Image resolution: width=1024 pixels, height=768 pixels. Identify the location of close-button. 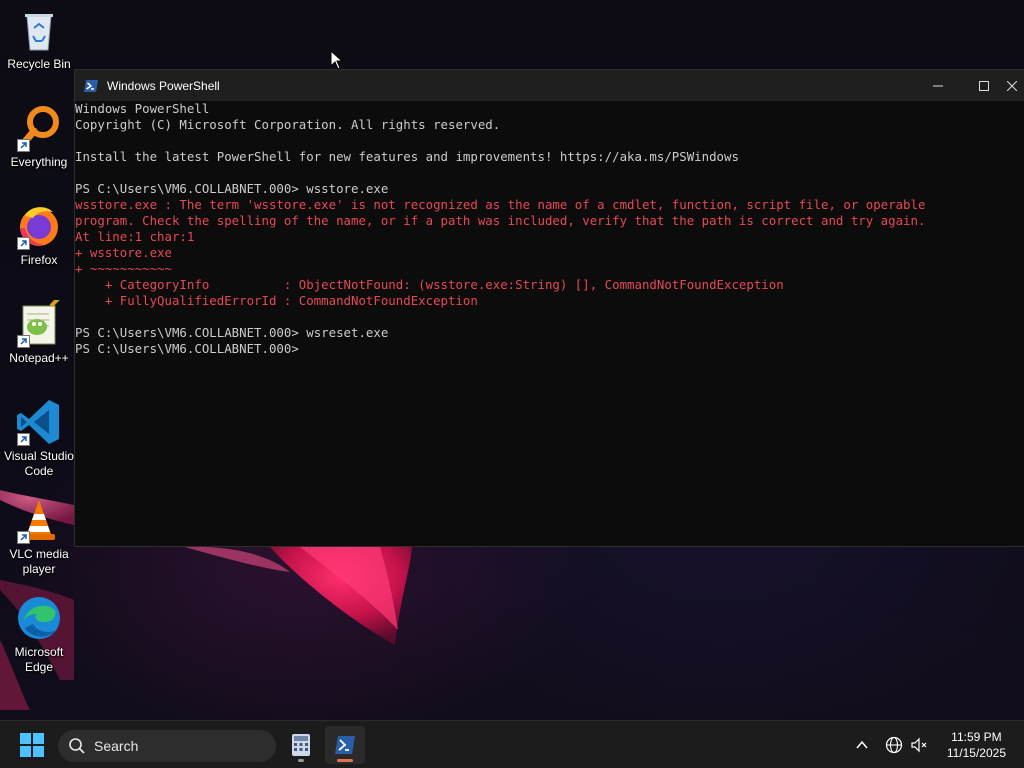
(1015, 85).